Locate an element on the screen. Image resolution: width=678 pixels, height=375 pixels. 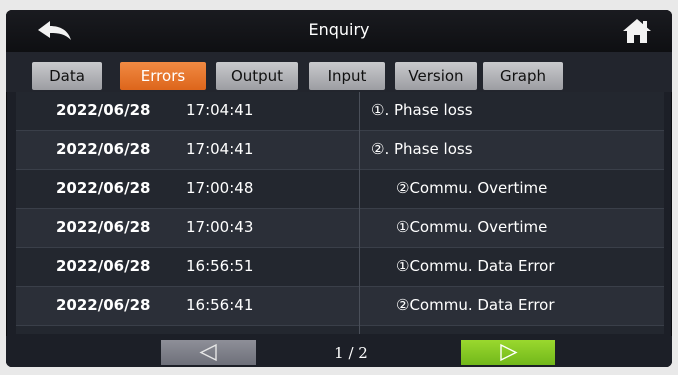
tab-data: Data is located at coordinates (67, 76).